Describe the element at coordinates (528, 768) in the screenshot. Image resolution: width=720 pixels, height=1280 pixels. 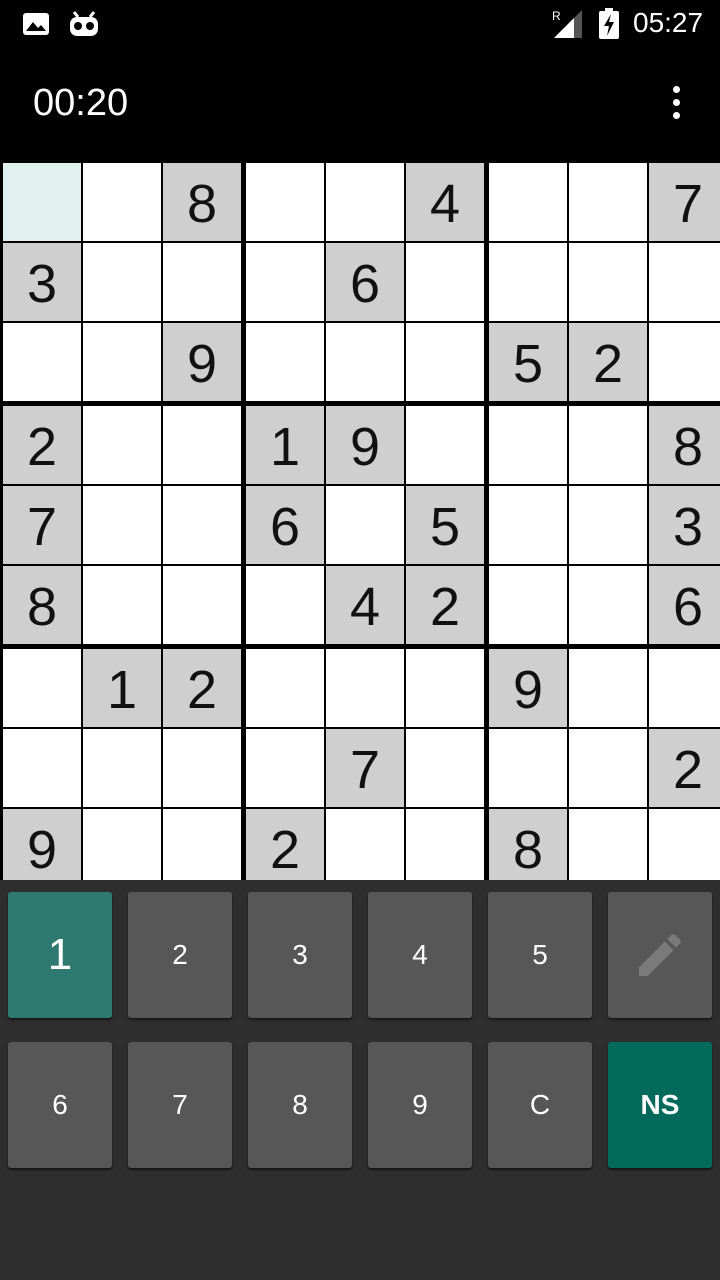
I see `sudoku-cell-r8-c7` at that location.